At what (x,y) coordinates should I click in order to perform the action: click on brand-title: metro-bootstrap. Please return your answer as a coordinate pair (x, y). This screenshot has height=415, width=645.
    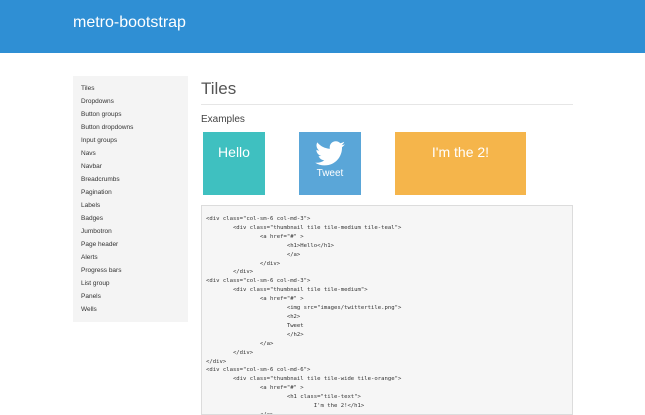
    Looking at the image, I should click on (129, 23).